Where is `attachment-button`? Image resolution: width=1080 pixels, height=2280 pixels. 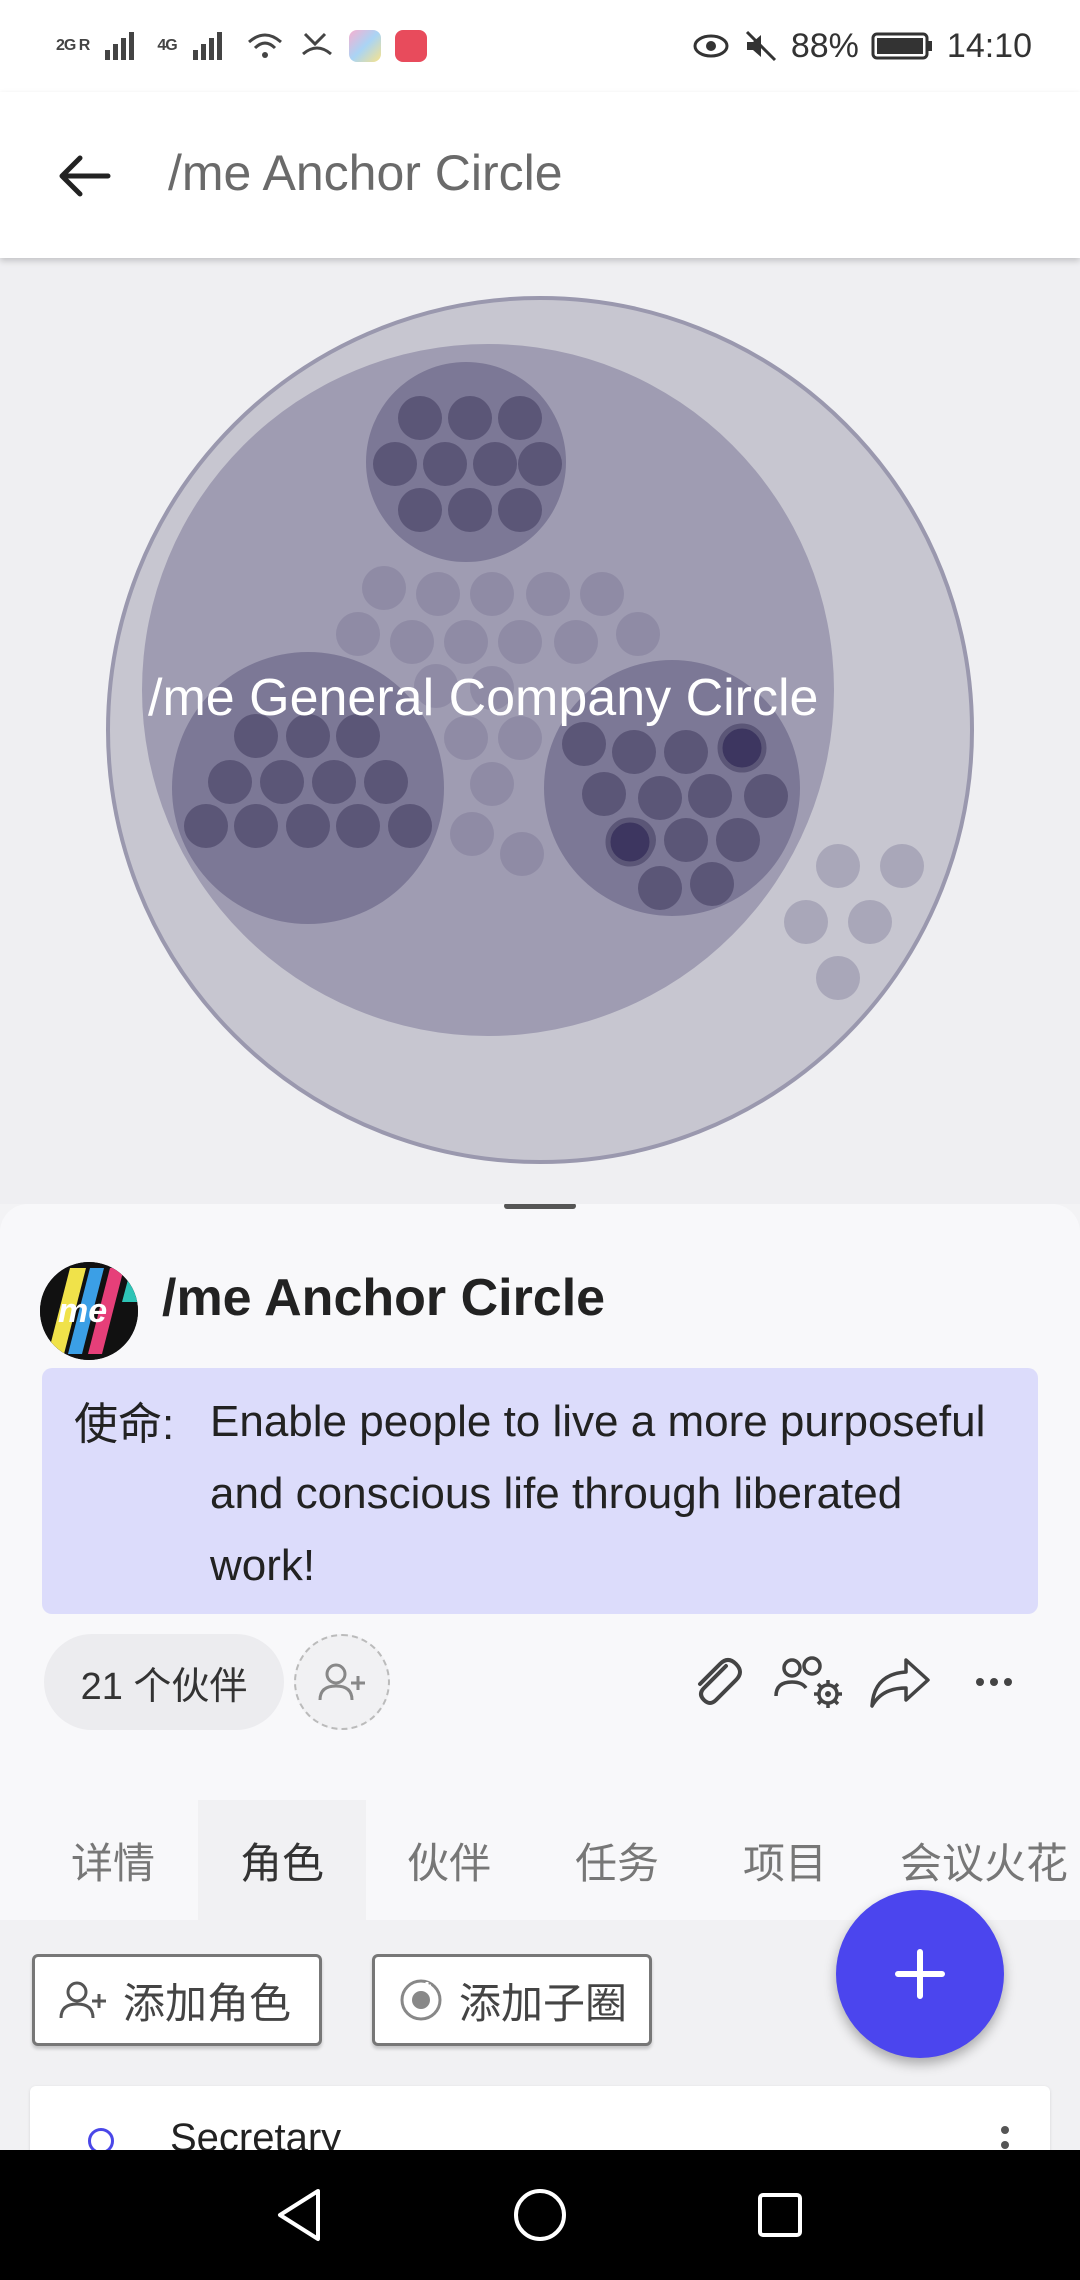 attachment-button is located at coordinates (716, 1682).